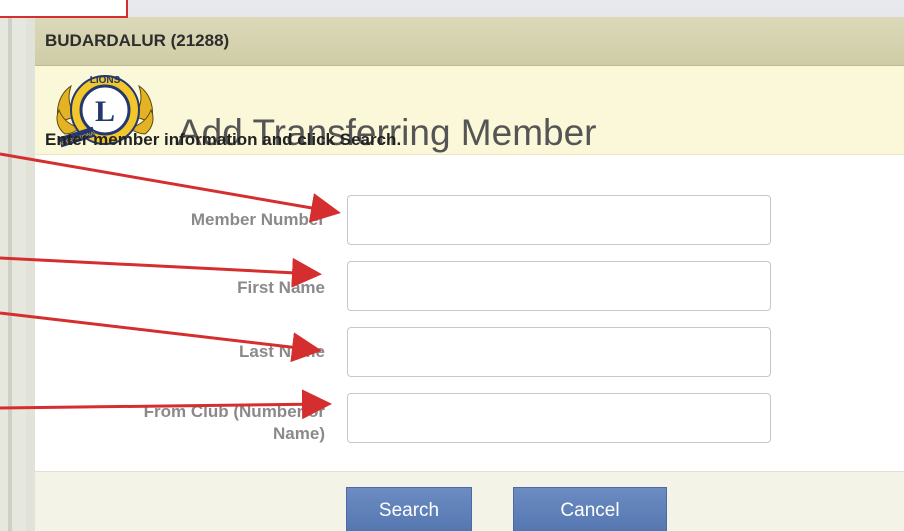  Describe the element at coordinates (10, 265) in the screenshot. I see `left-frame-rail` at that location.